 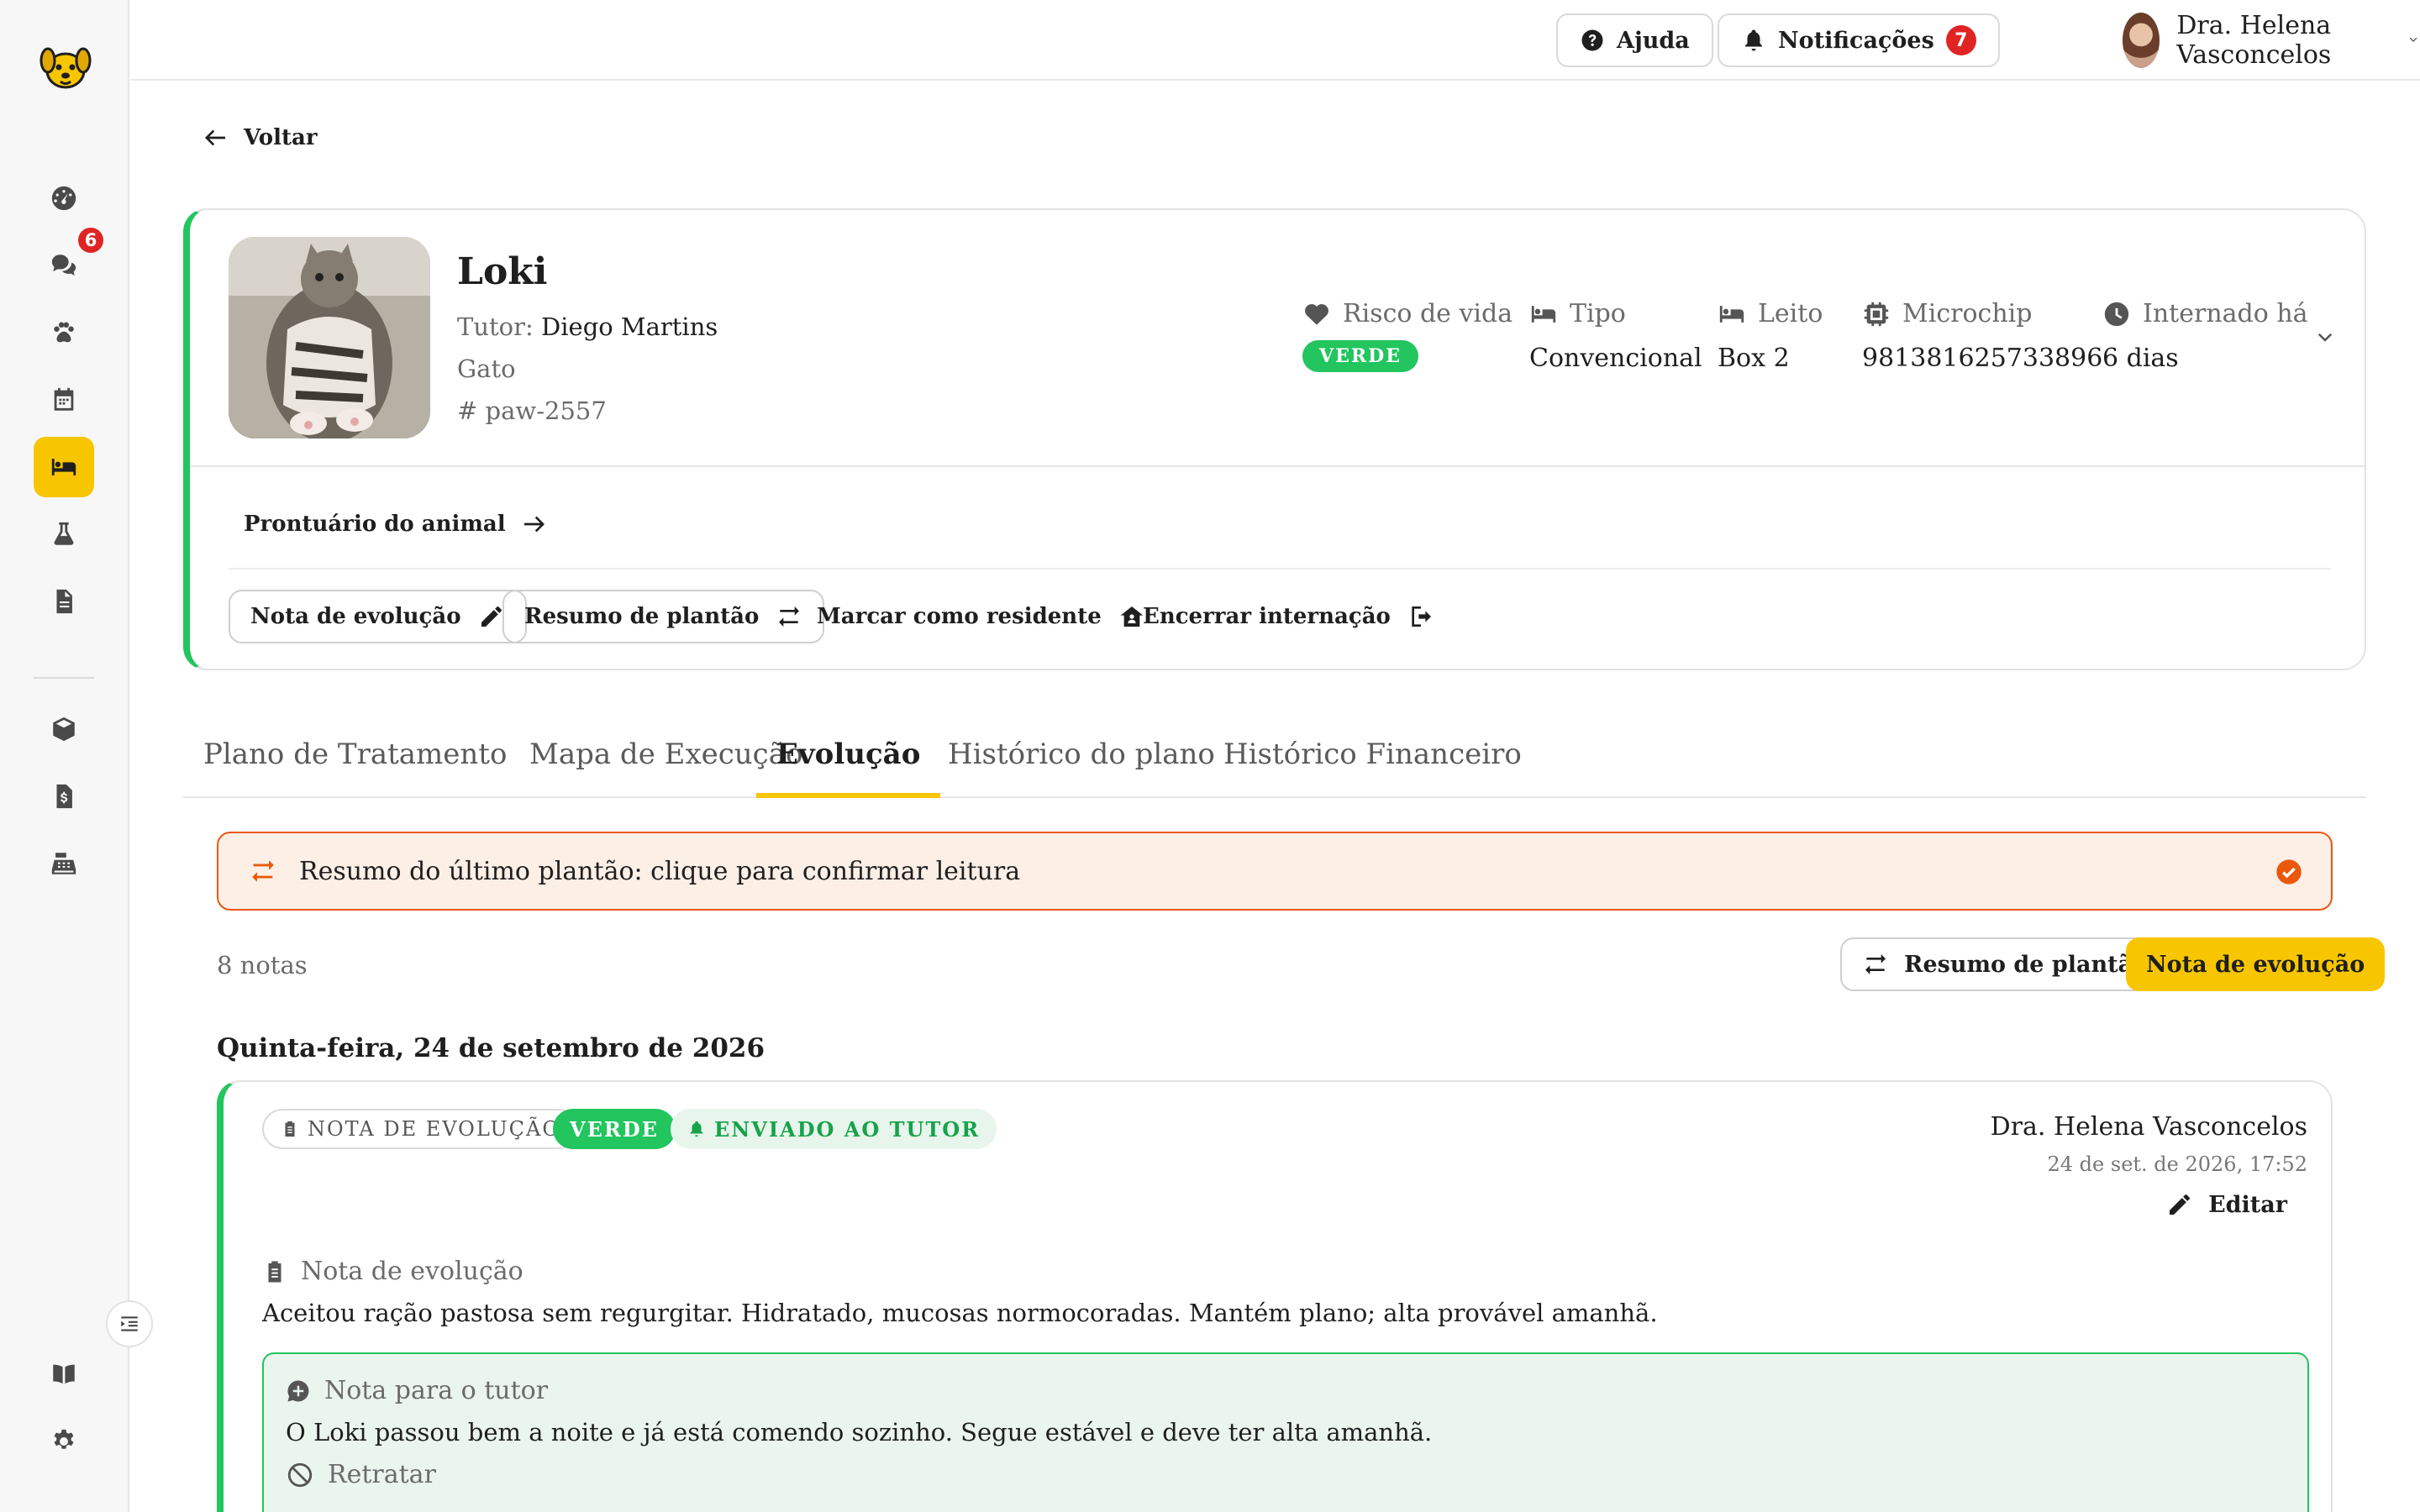 I want to click on bed-label: Leito, so click(x=1791, y=313).